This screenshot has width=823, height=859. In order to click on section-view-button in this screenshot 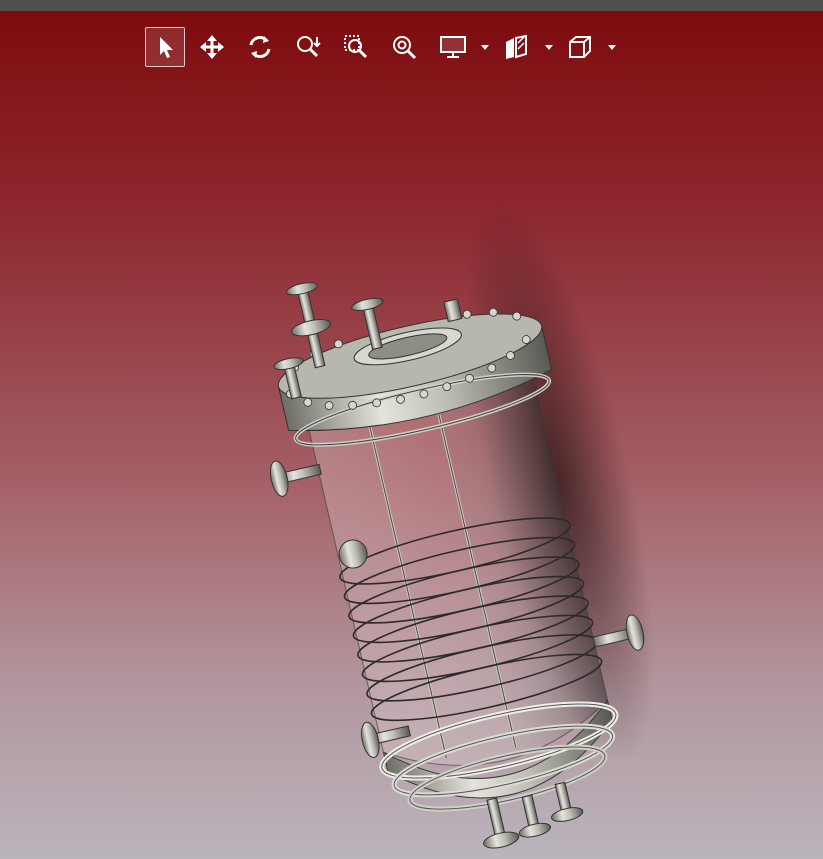, I will do `click(516, 47)`.